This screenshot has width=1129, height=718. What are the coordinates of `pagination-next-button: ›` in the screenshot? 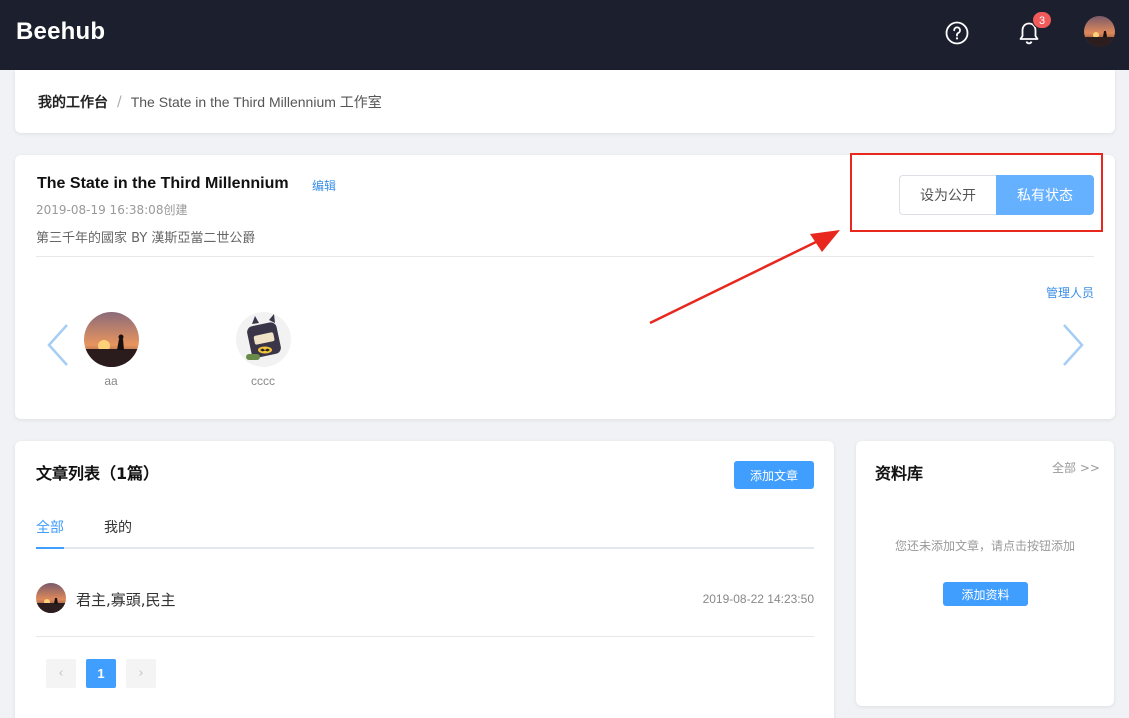 It's located at (141, 673).